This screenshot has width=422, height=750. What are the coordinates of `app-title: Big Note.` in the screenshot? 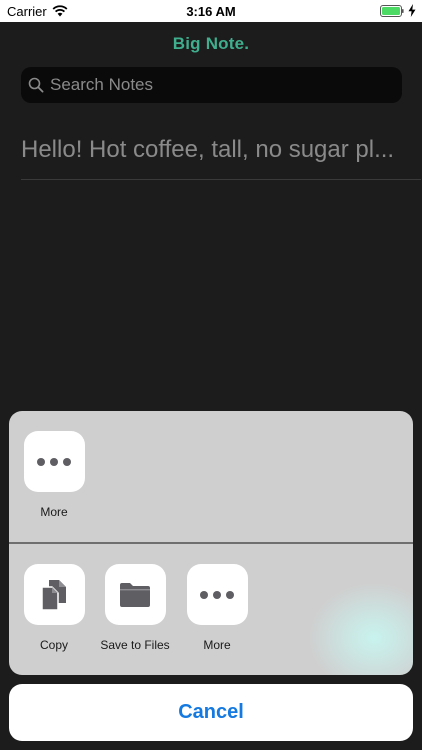 It's located at (211, 43).